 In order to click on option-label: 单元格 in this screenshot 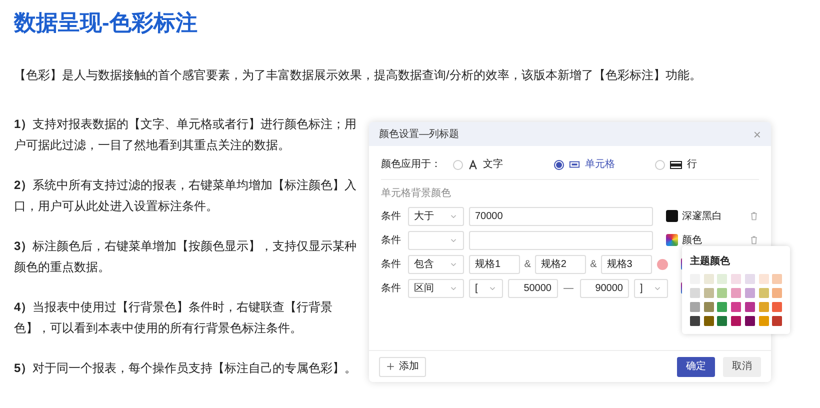, I will do `click(600, 165)`.